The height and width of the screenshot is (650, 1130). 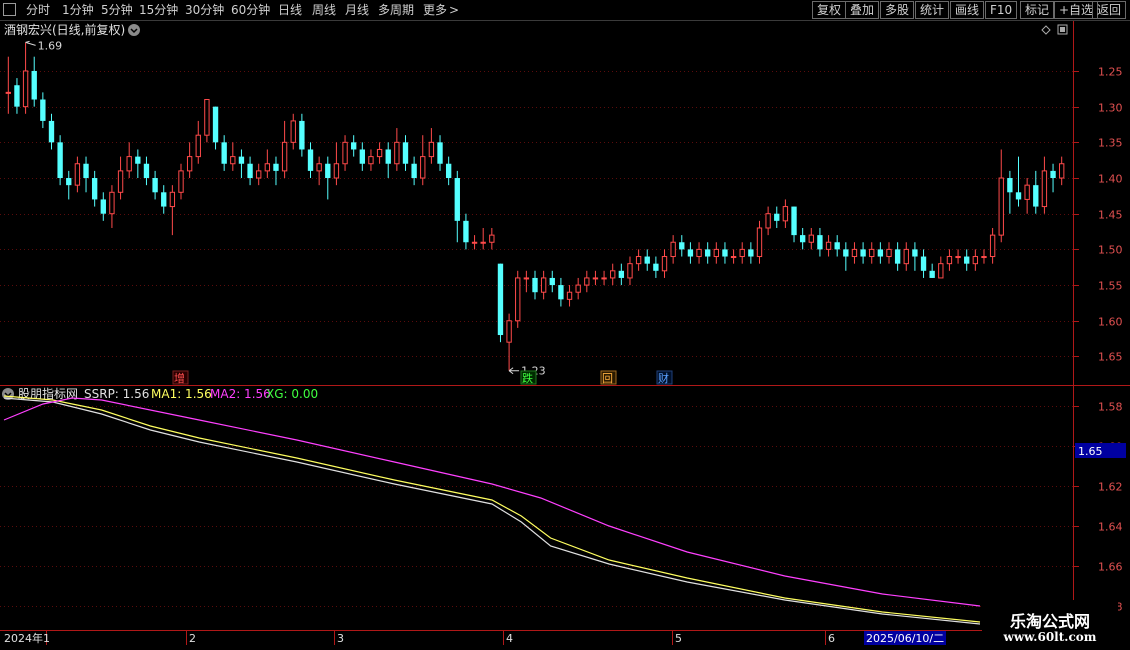 What do you see at coordinates (1110, 527) in the screenshot?
I see `y-tick-label: 1.64` at bounding box center [1110, 527].